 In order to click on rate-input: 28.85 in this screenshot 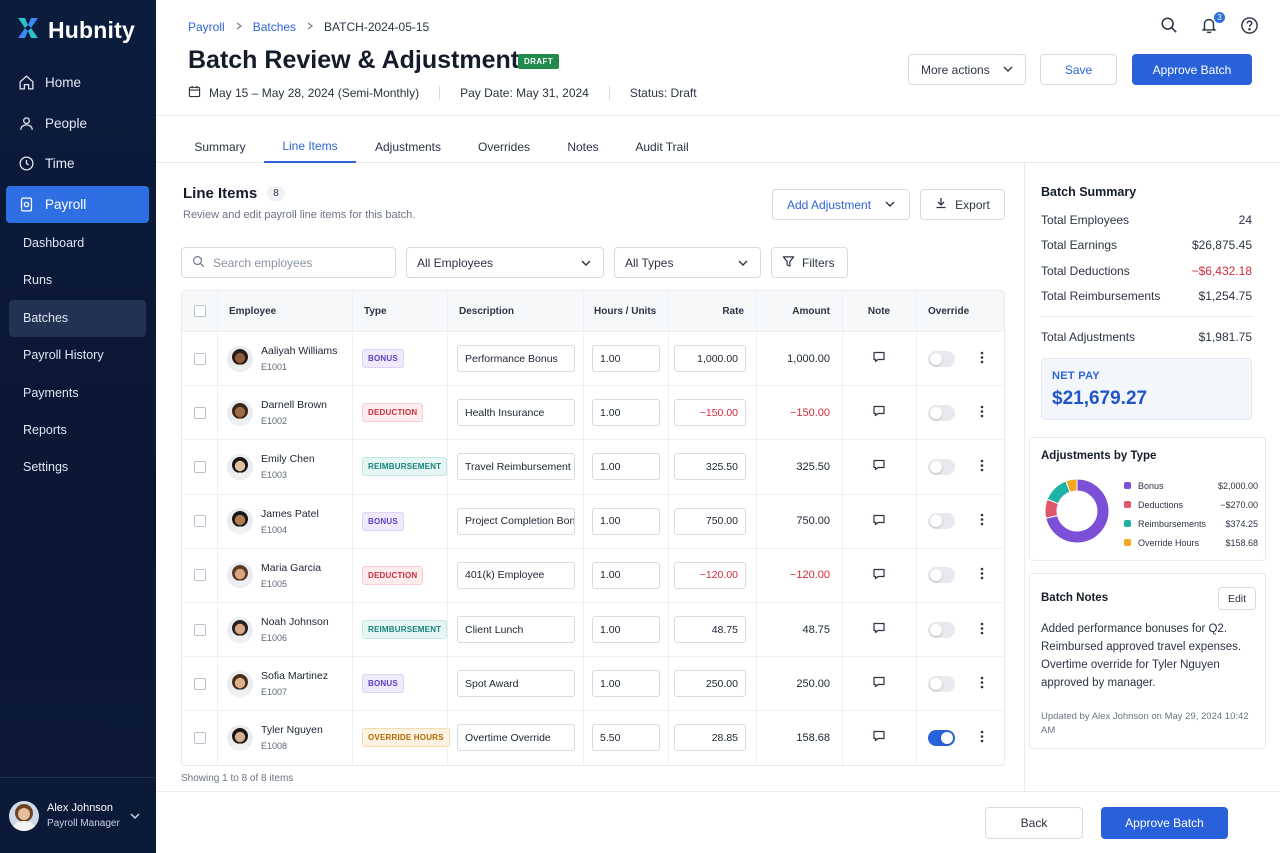, I will do `click(710, 738)`.